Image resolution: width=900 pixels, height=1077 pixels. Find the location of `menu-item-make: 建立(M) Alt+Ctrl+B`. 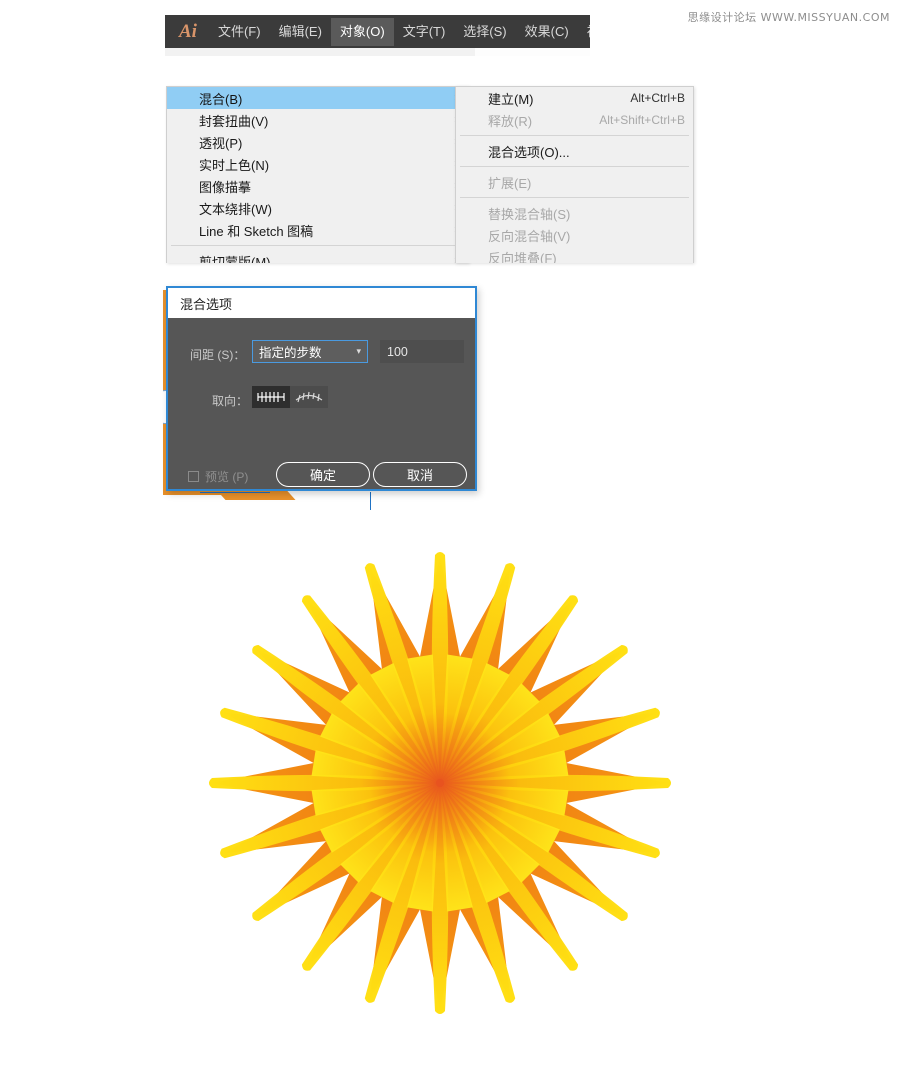

menu-item-make: 建立(M) Alt+Ctrl+B is located at coordinates (574, 98).